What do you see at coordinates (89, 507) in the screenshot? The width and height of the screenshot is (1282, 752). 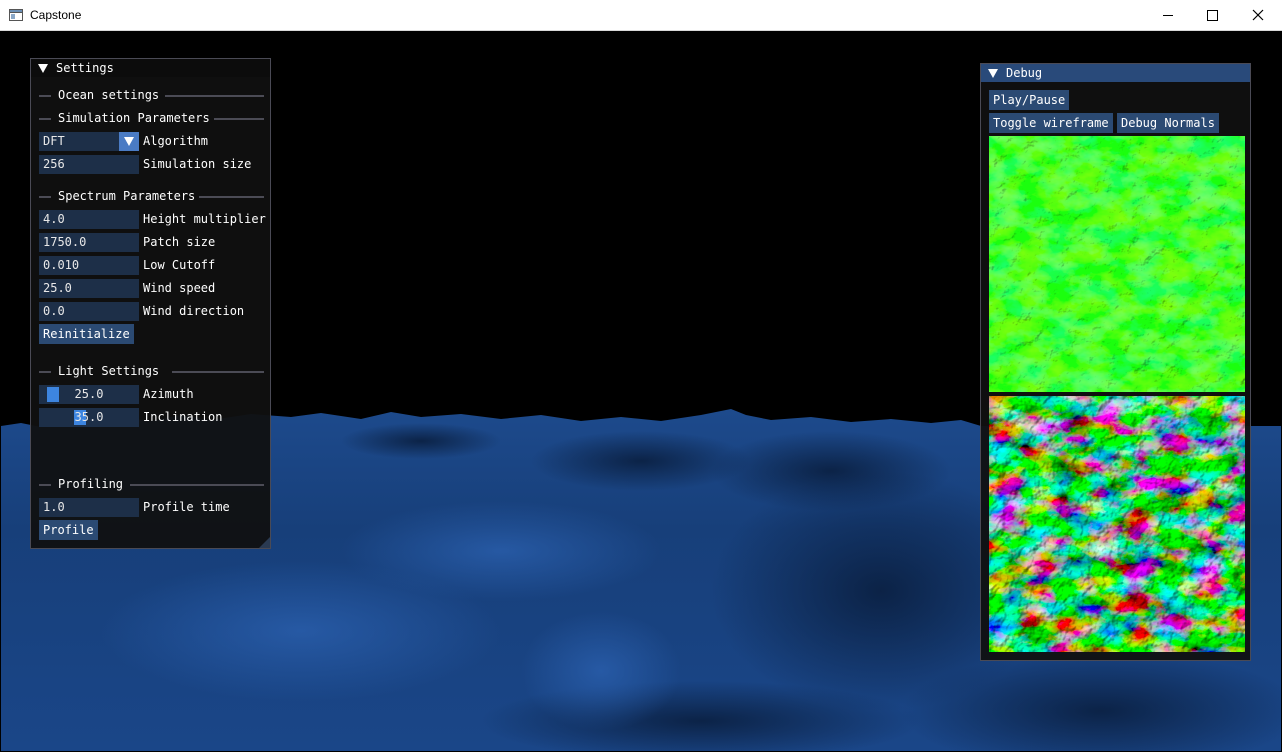 I see `profile-time-input: 1.0` at bounding box center [89, 507].